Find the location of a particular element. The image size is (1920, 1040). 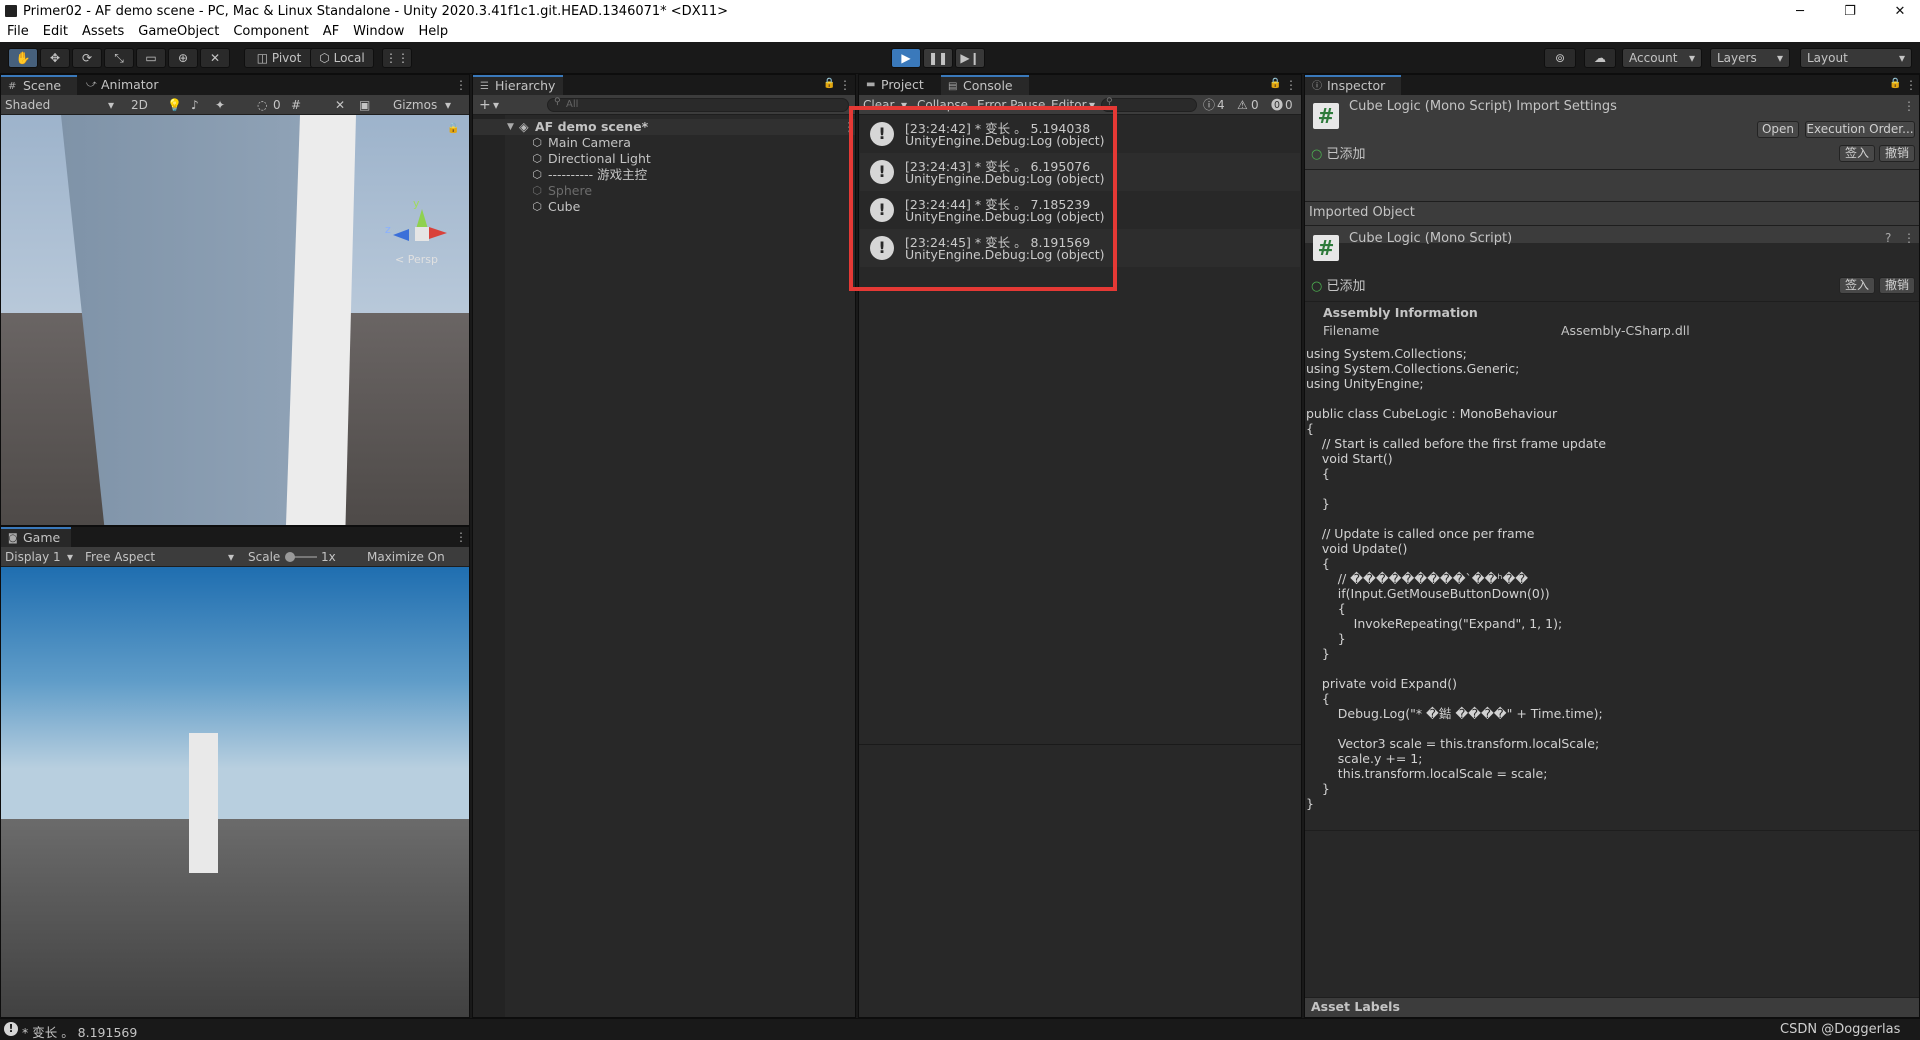

tab-game: ◙ Game is located at coordinates (36, 537).